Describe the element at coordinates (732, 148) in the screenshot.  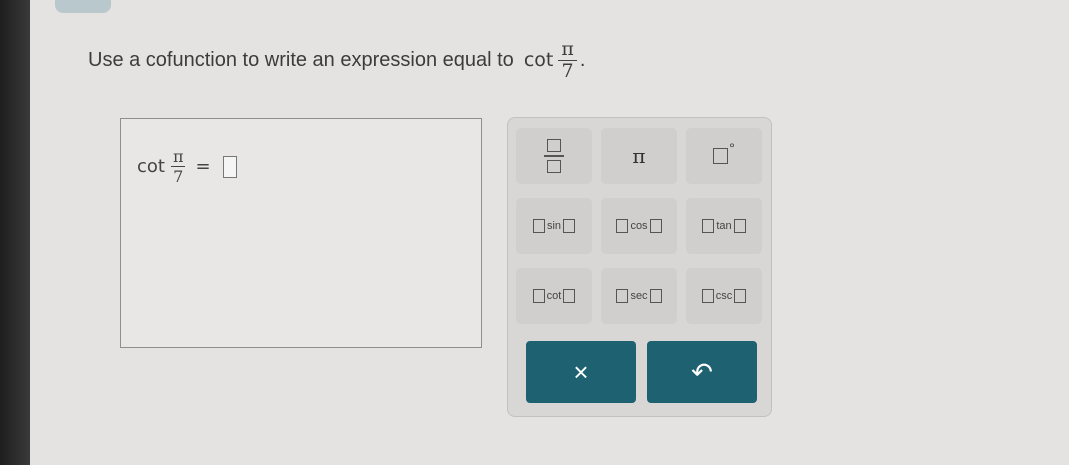
I see `degree-symbol: °` at that location.